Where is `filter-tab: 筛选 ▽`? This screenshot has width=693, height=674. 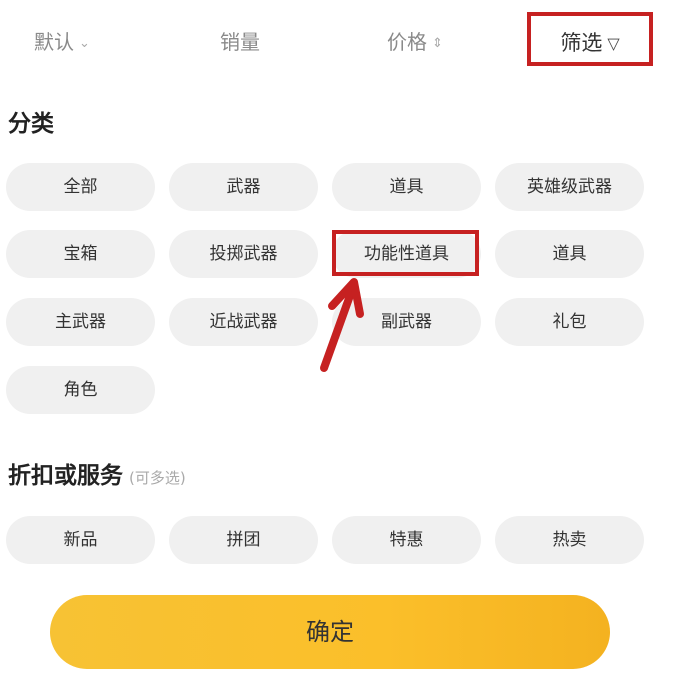 filter-tab: 筛选 ▽ is located at coordinates (590, 39).